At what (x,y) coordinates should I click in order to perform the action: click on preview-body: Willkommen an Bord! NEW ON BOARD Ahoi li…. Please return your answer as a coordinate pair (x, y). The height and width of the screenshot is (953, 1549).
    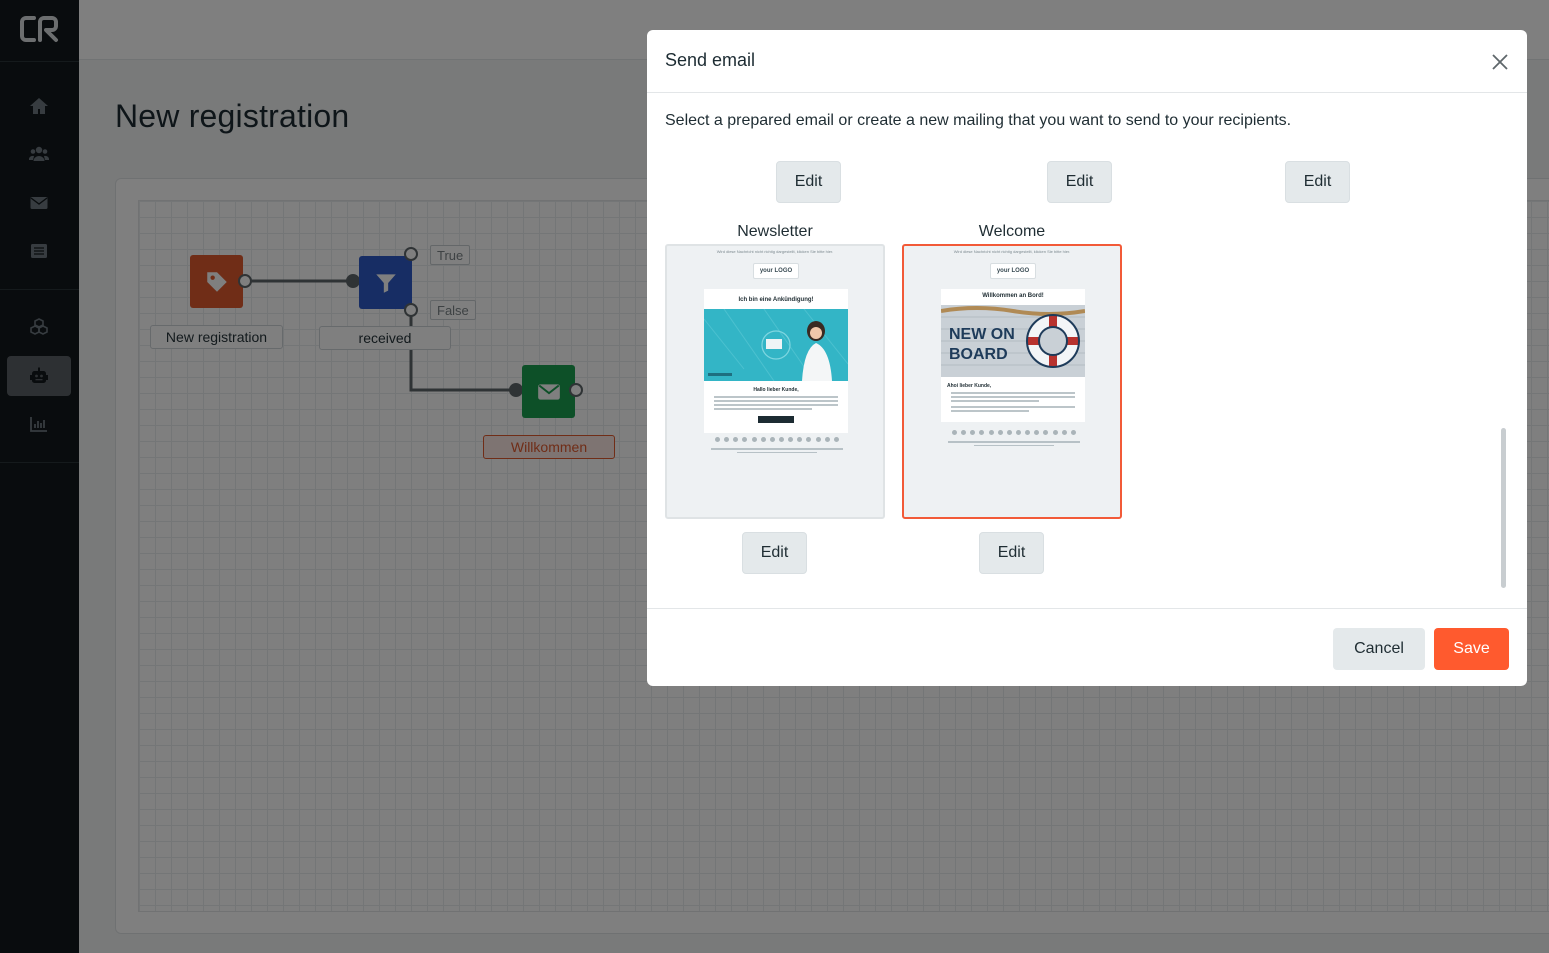
    Looking at the image, I should click on (1013, 355).